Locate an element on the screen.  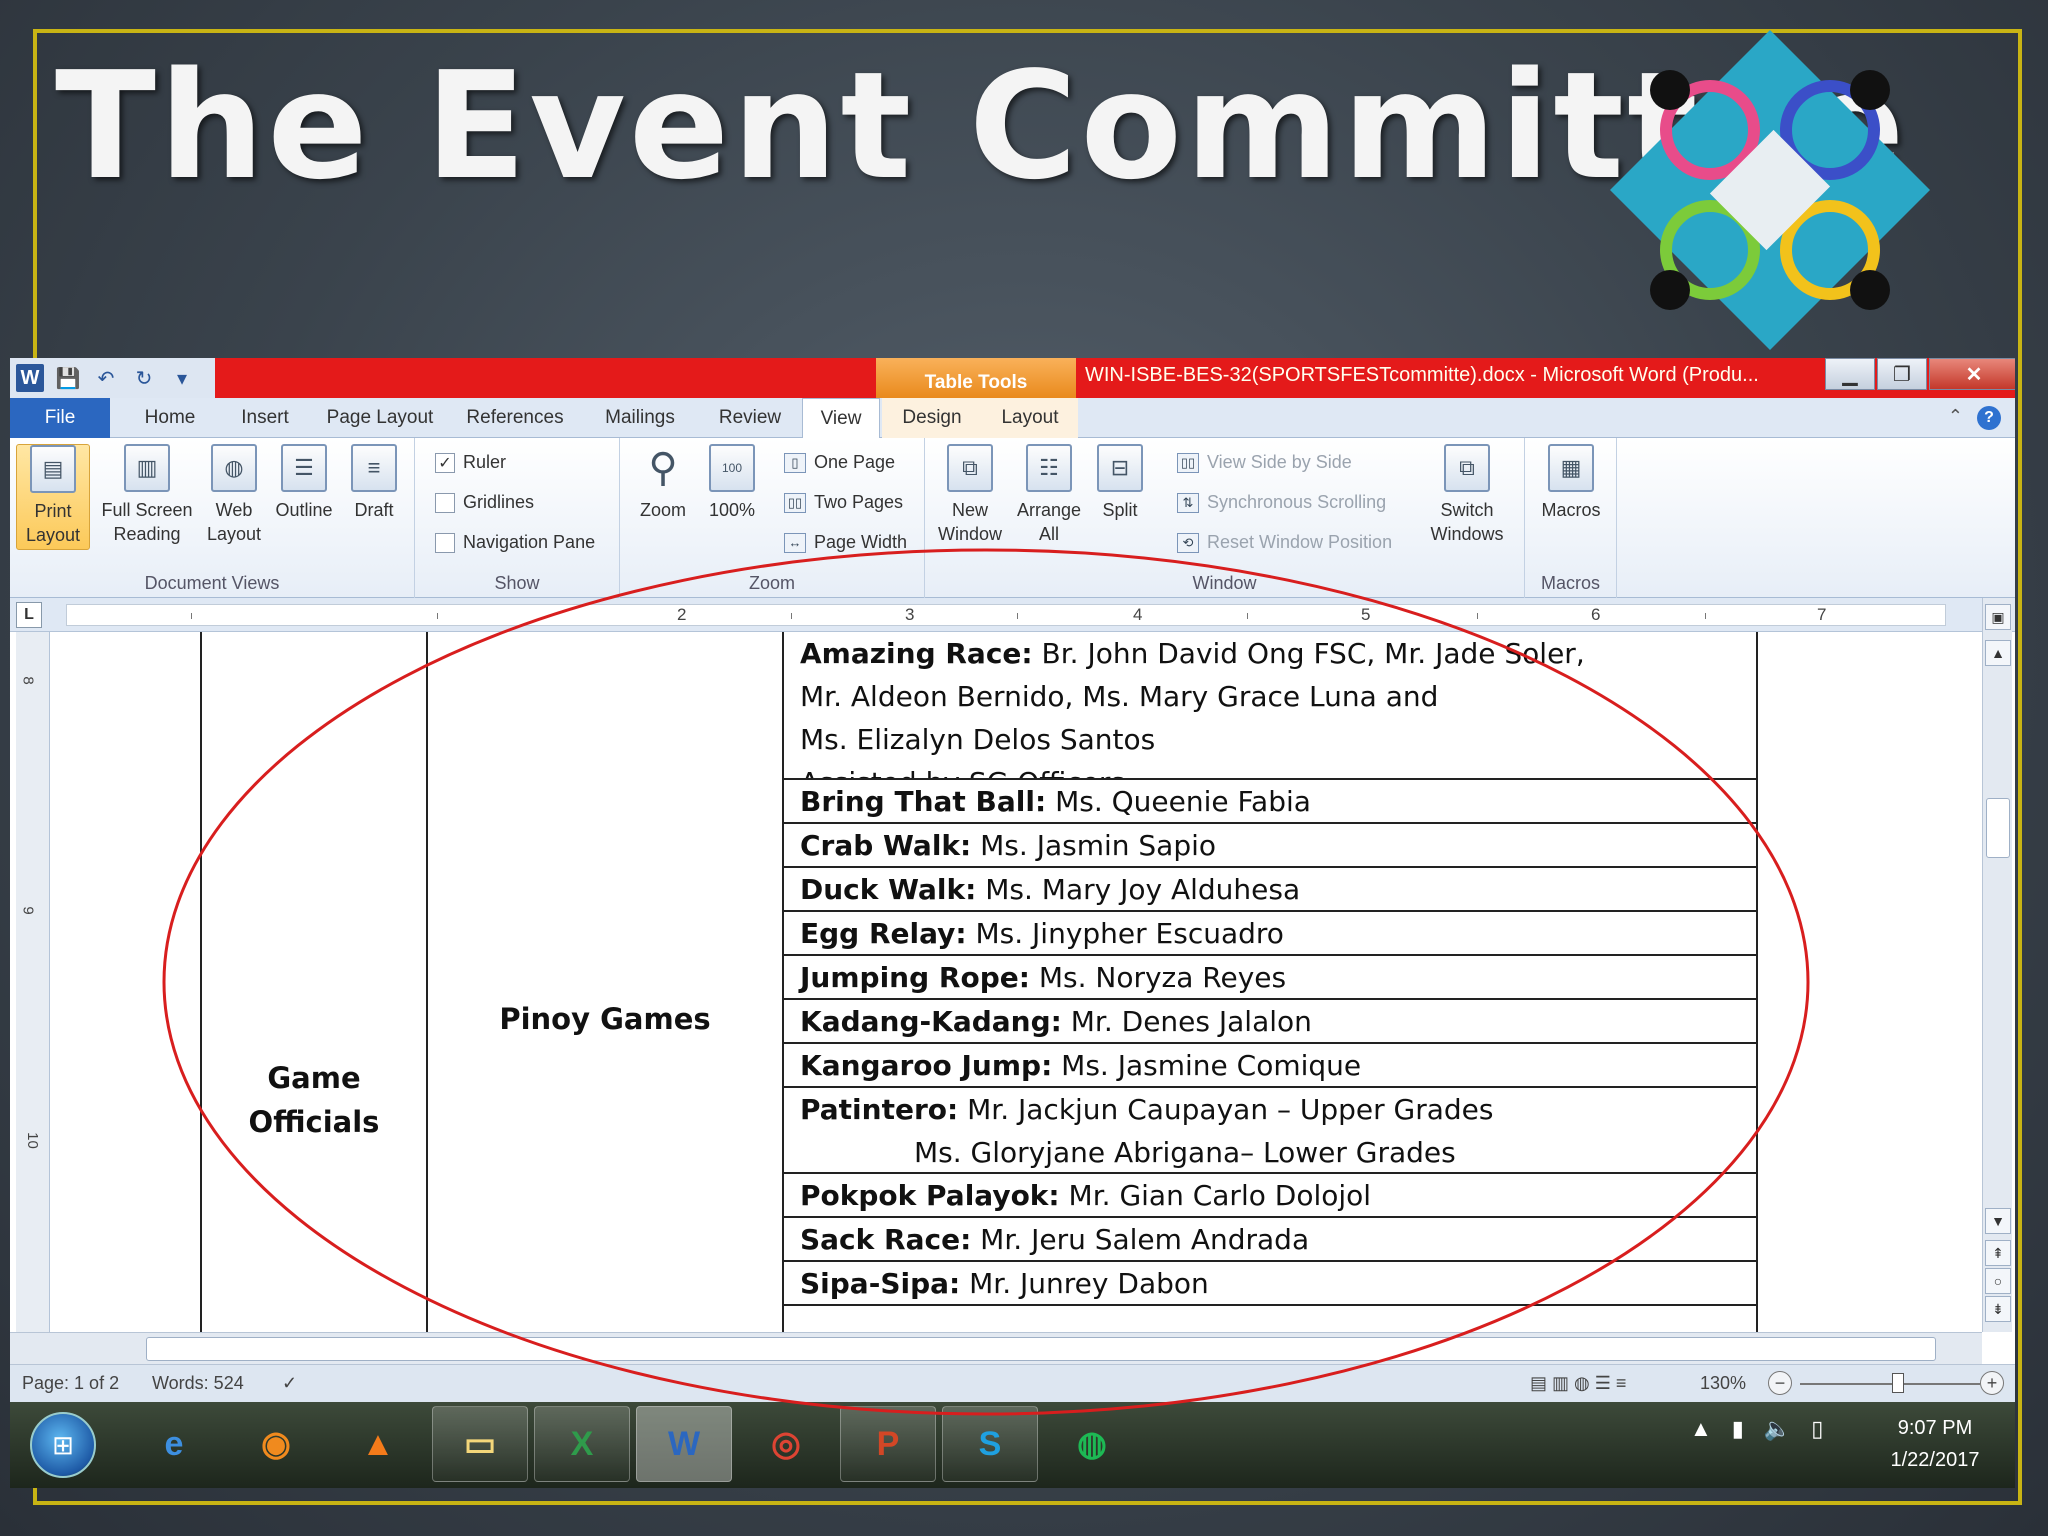
tab-page-layout: Page Layout is located at coordinates (380, 418).